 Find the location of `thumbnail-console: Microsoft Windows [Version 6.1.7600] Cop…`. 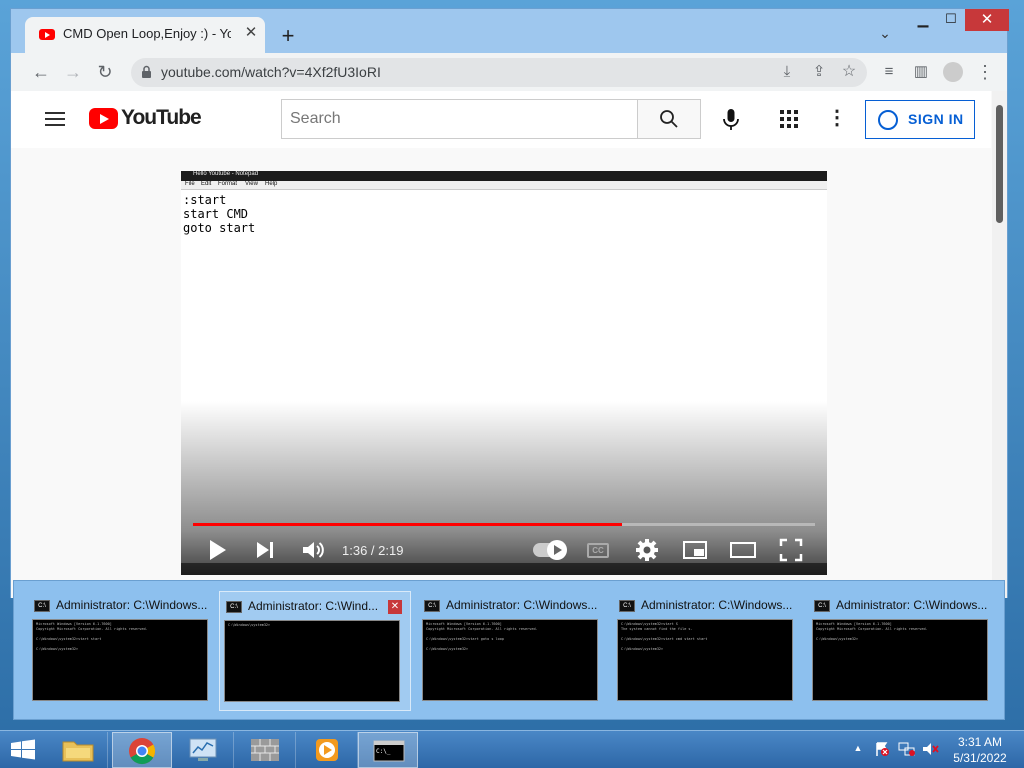

thumbnail-console: Microsoft Windows [Version 6.1.7600] Cop… is located at coordinates (510, 660).